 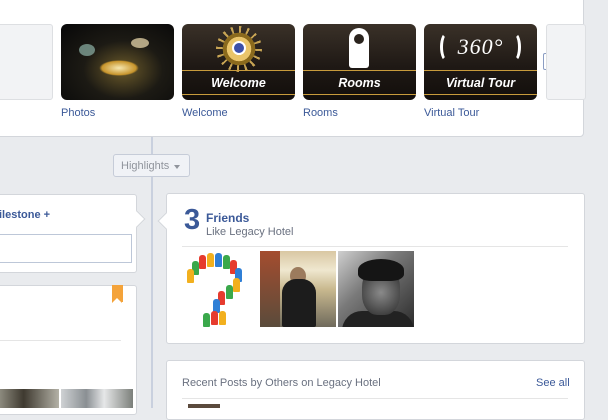 I want to click on see-all-link: See all, so click(x=553, y=383).